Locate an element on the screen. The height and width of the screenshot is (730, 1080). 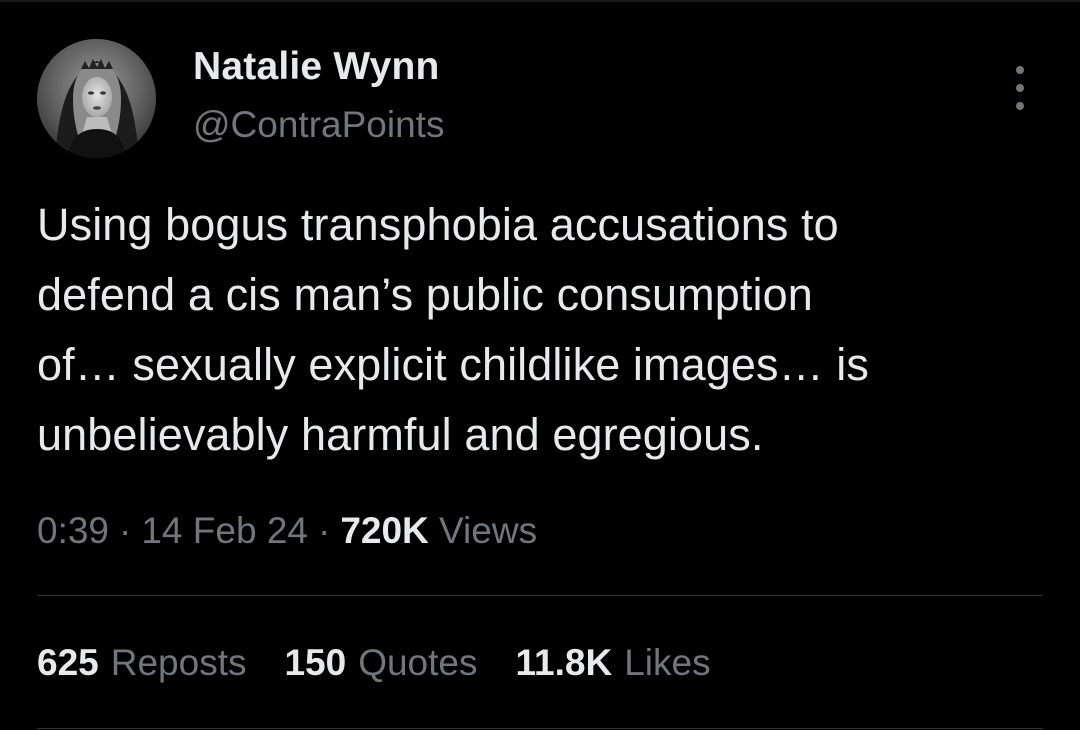
views-label: Views is located at coordinates (488, 530).